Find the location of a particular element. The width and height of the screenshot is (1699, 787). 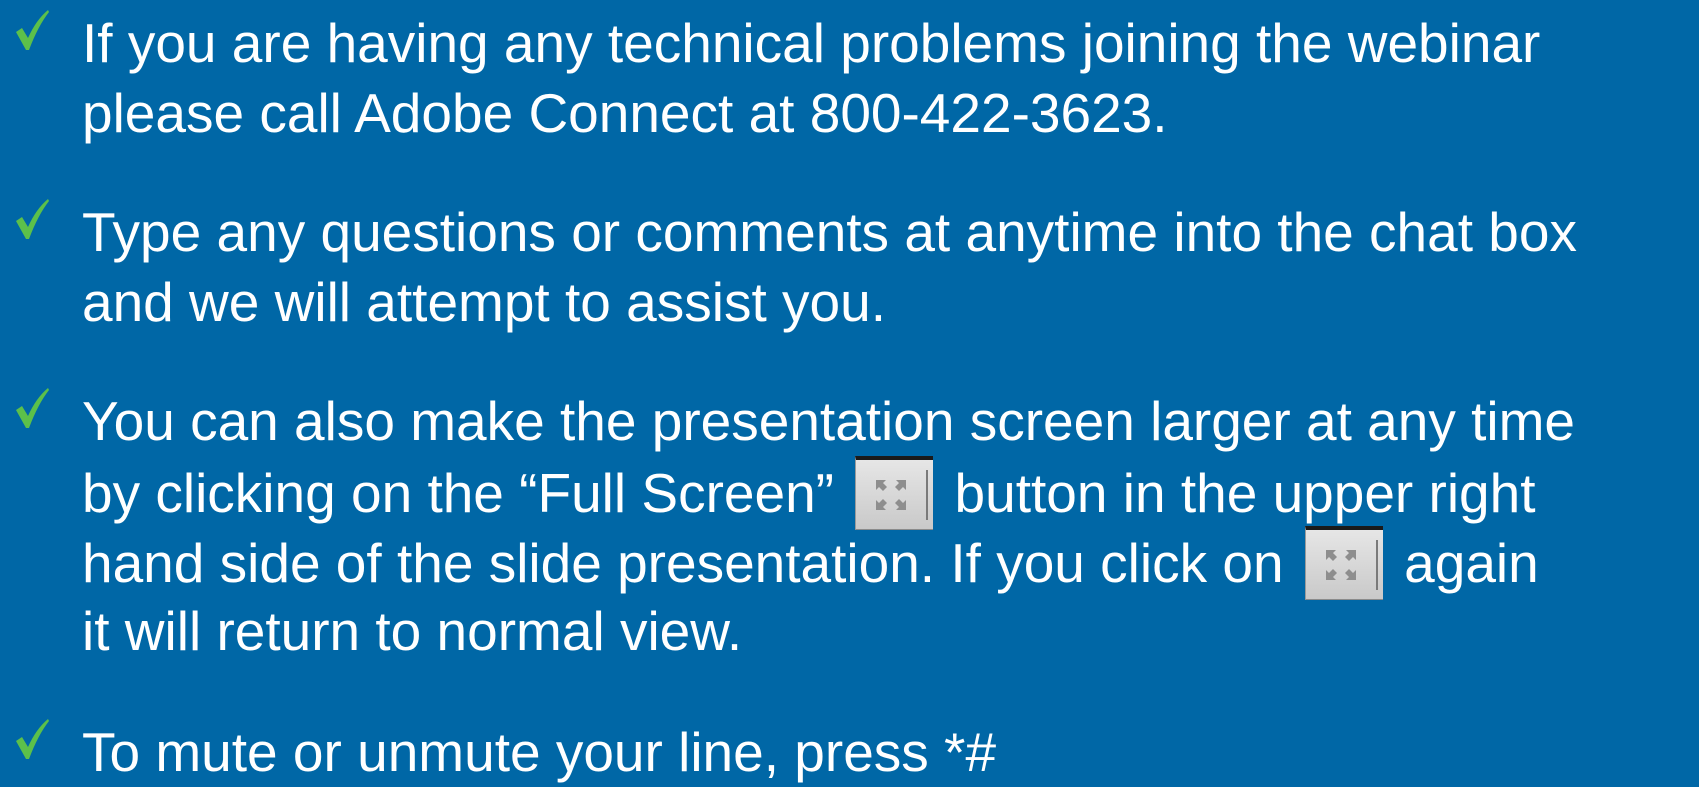

bullet-text: To mute or unmute your line, press *# is located at coordinates (882, 752).